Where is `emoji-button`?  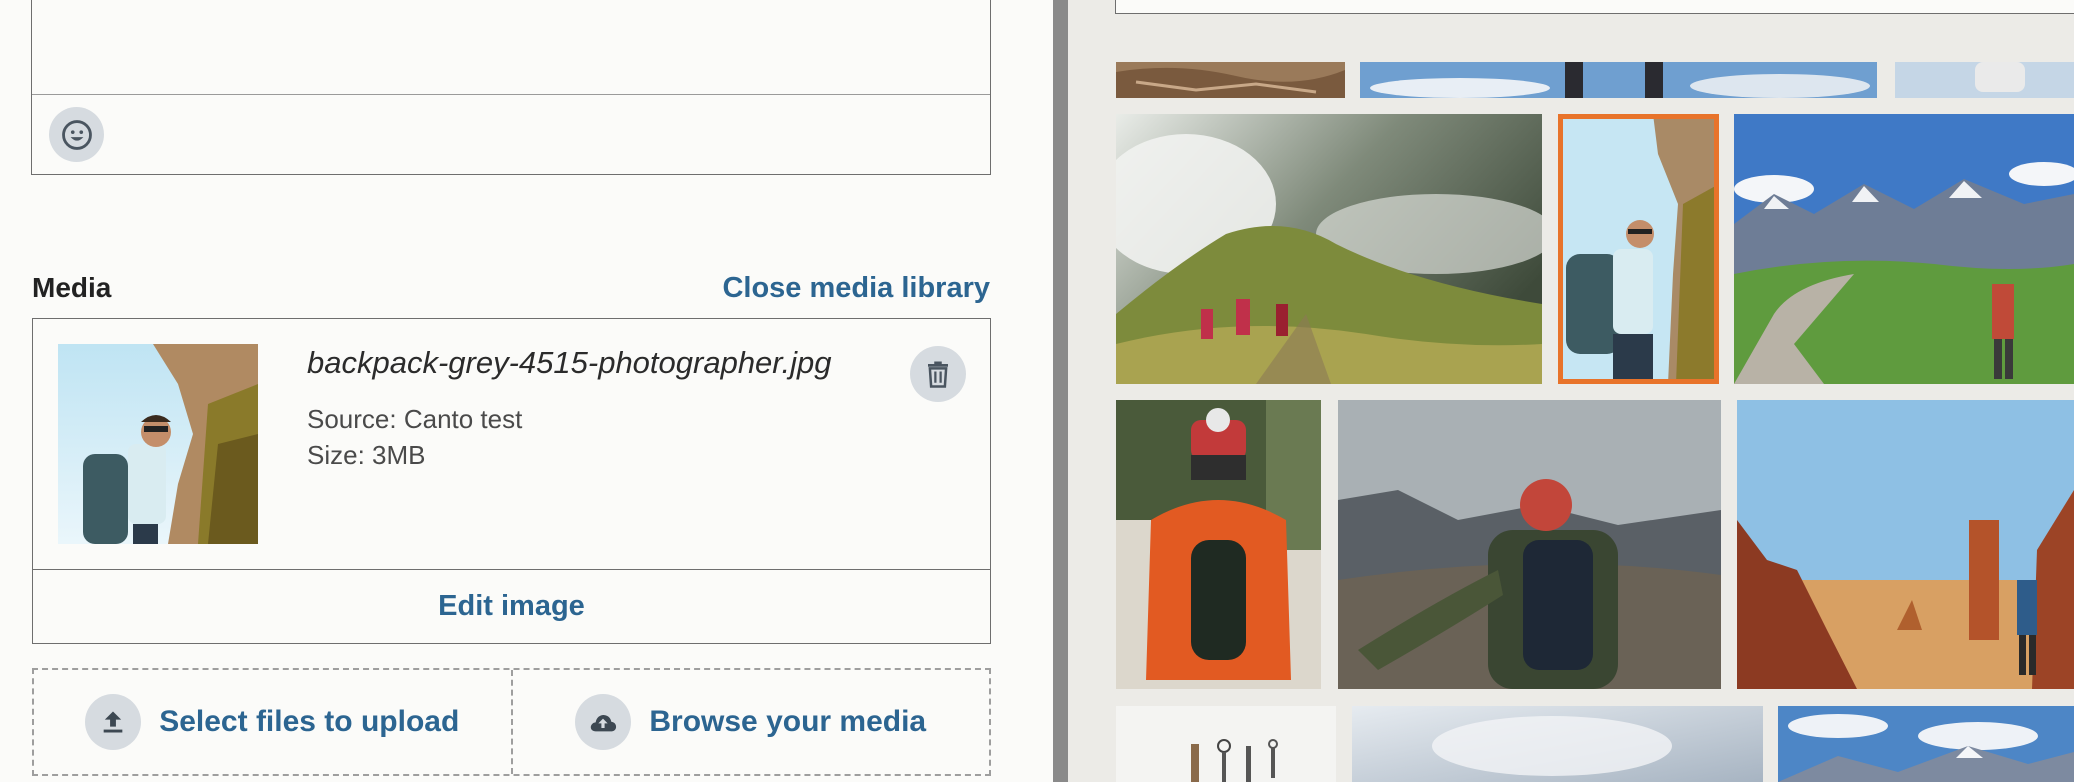 emoji-button is located at coordinates (76, 134).